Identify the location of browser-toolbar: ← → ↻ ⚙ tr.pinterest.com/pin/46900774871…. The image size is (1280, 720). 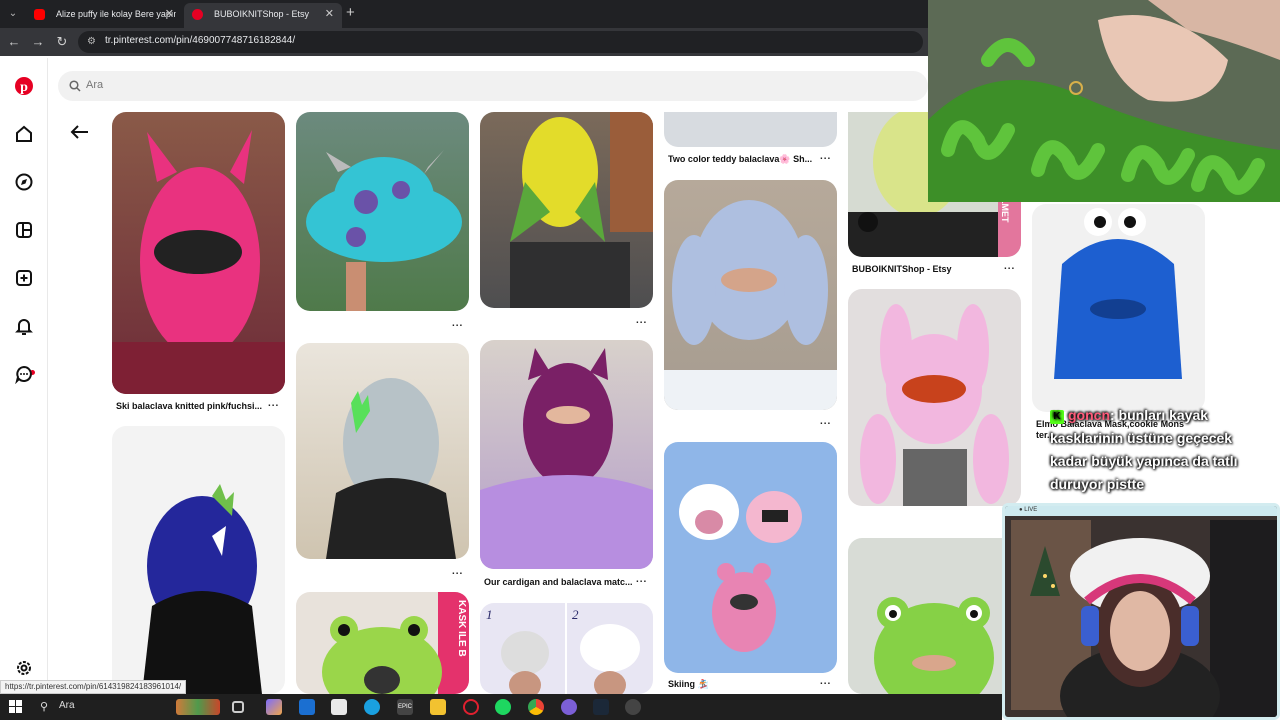
(464, 42).